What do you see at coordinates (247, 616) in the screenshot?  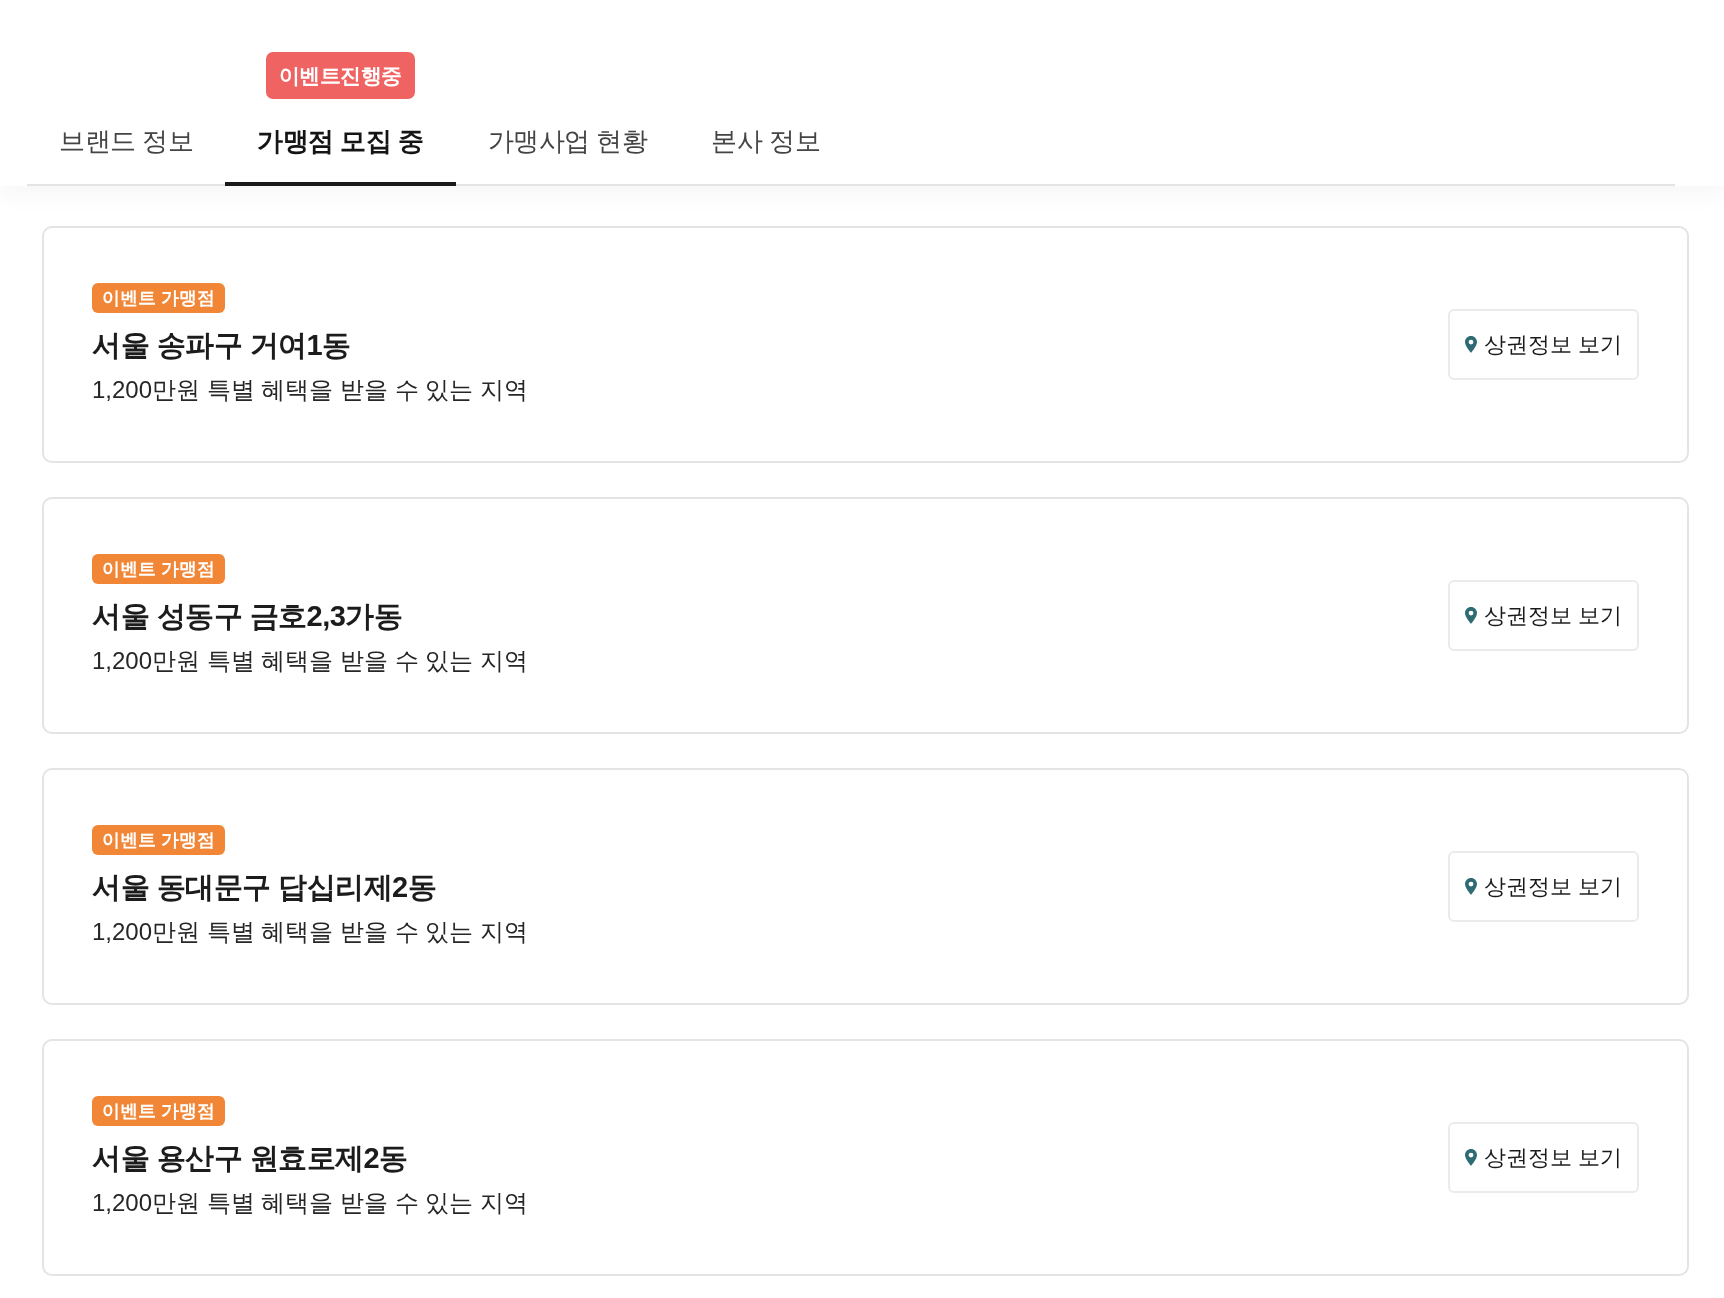 I see `listing-title: 서울 성동구 금호2,3가동` at bounding box center [247, 616].